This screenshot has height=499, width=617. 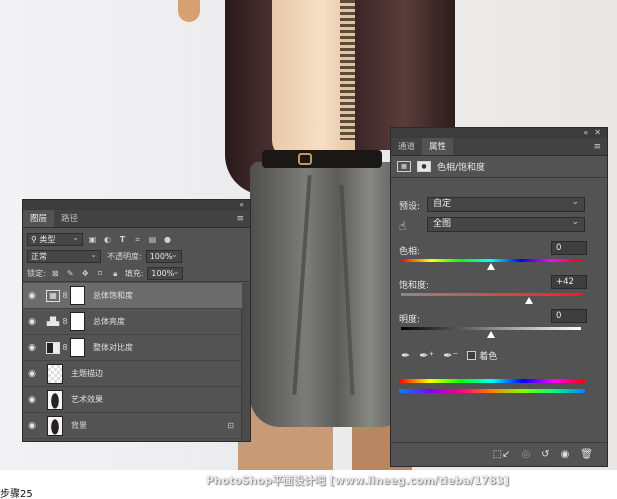 What do you see at coordinates (506, 204) in the screenshot?
I see `preset-select: 自定` at bounding box center [506, 204].